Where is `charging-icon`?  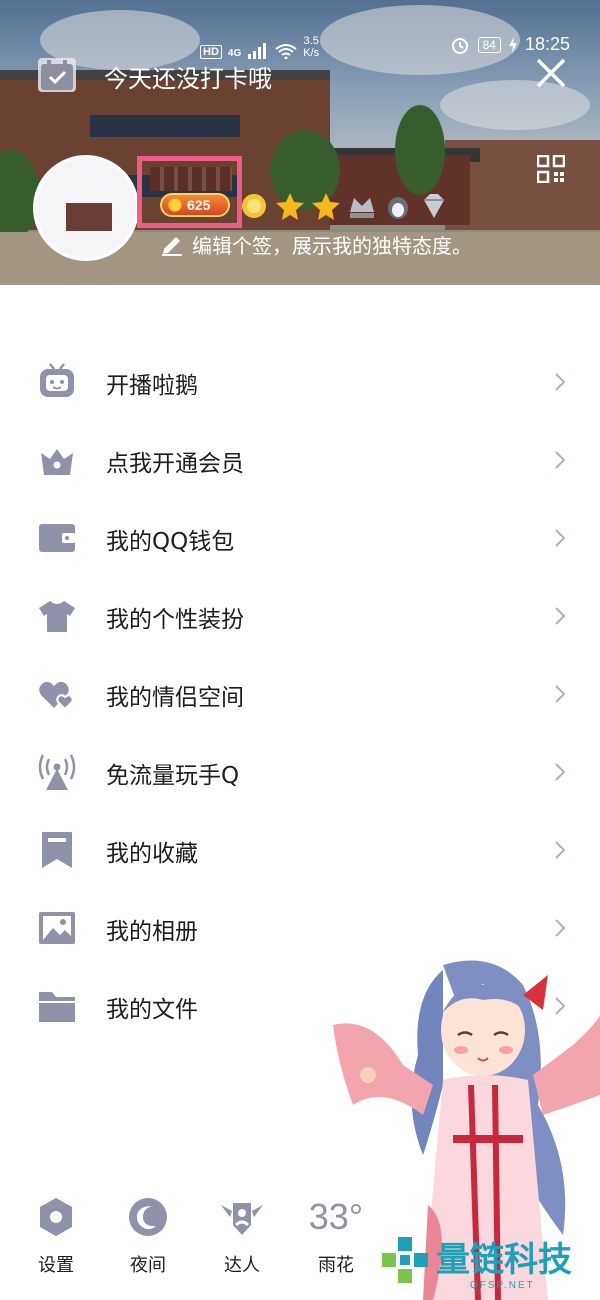 charging-icon is located at coordinates (512, 44).